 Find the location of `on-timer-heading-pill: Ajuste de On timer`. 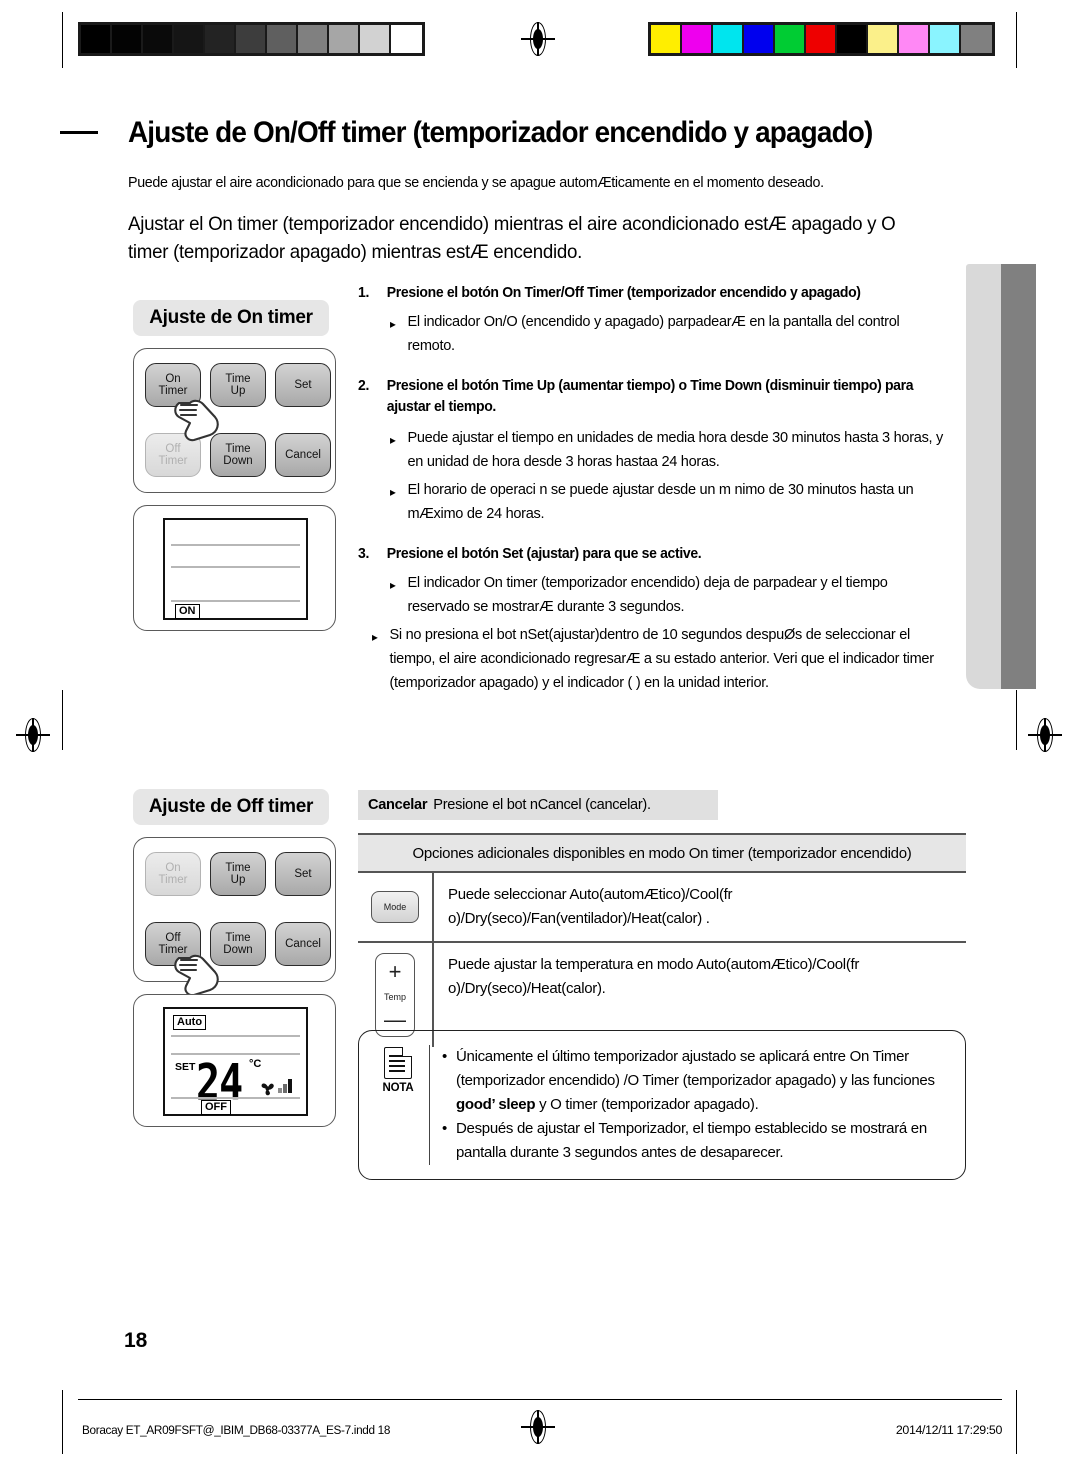

on-timer-heading-pill: Ajuste de On timer is located at coordinates (231, 318).